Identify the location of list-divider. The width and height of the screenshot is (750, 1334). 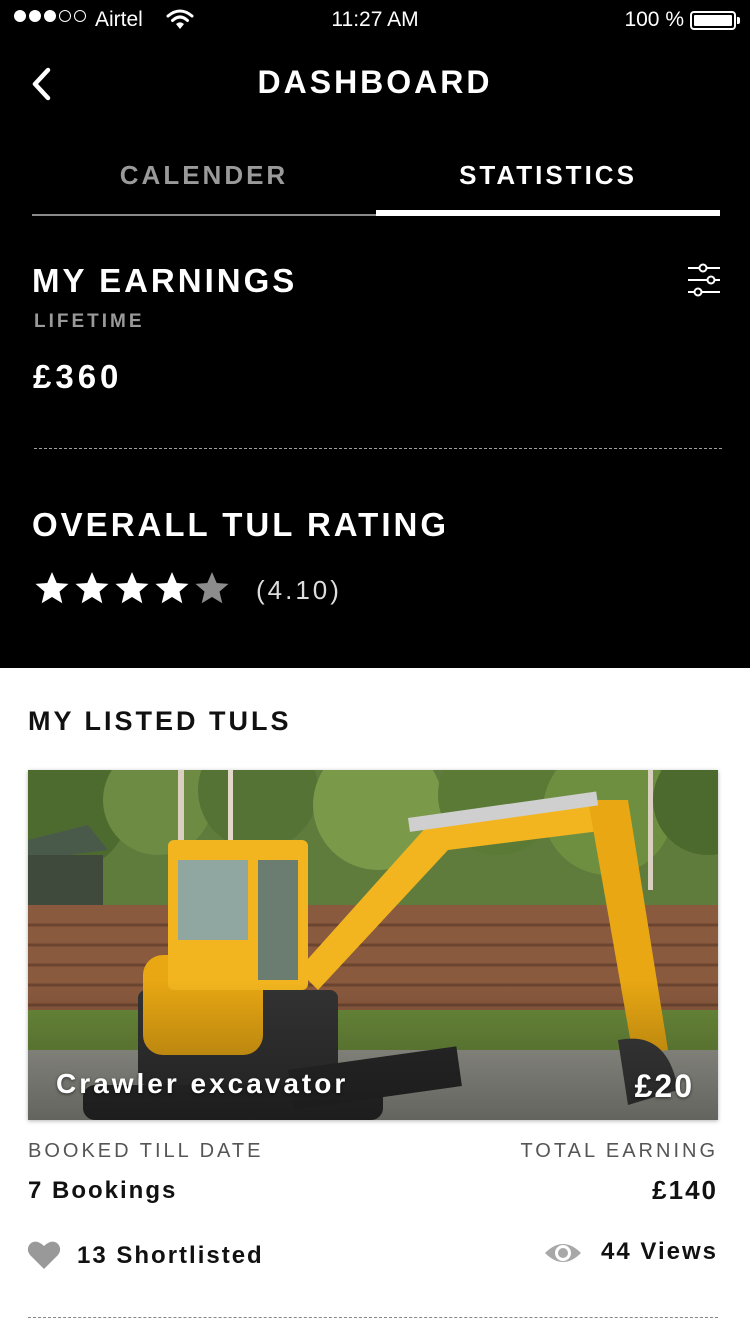
(373, 1317).